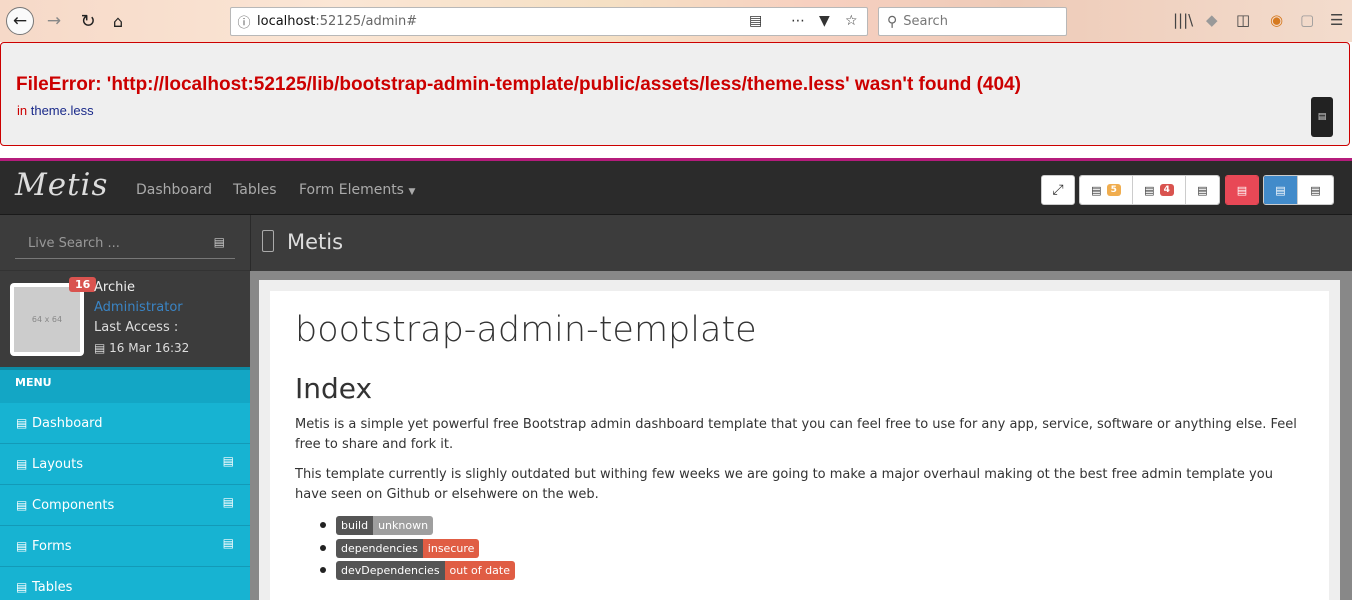  I want to click on power-icon: ▤, so click(1242, 190).